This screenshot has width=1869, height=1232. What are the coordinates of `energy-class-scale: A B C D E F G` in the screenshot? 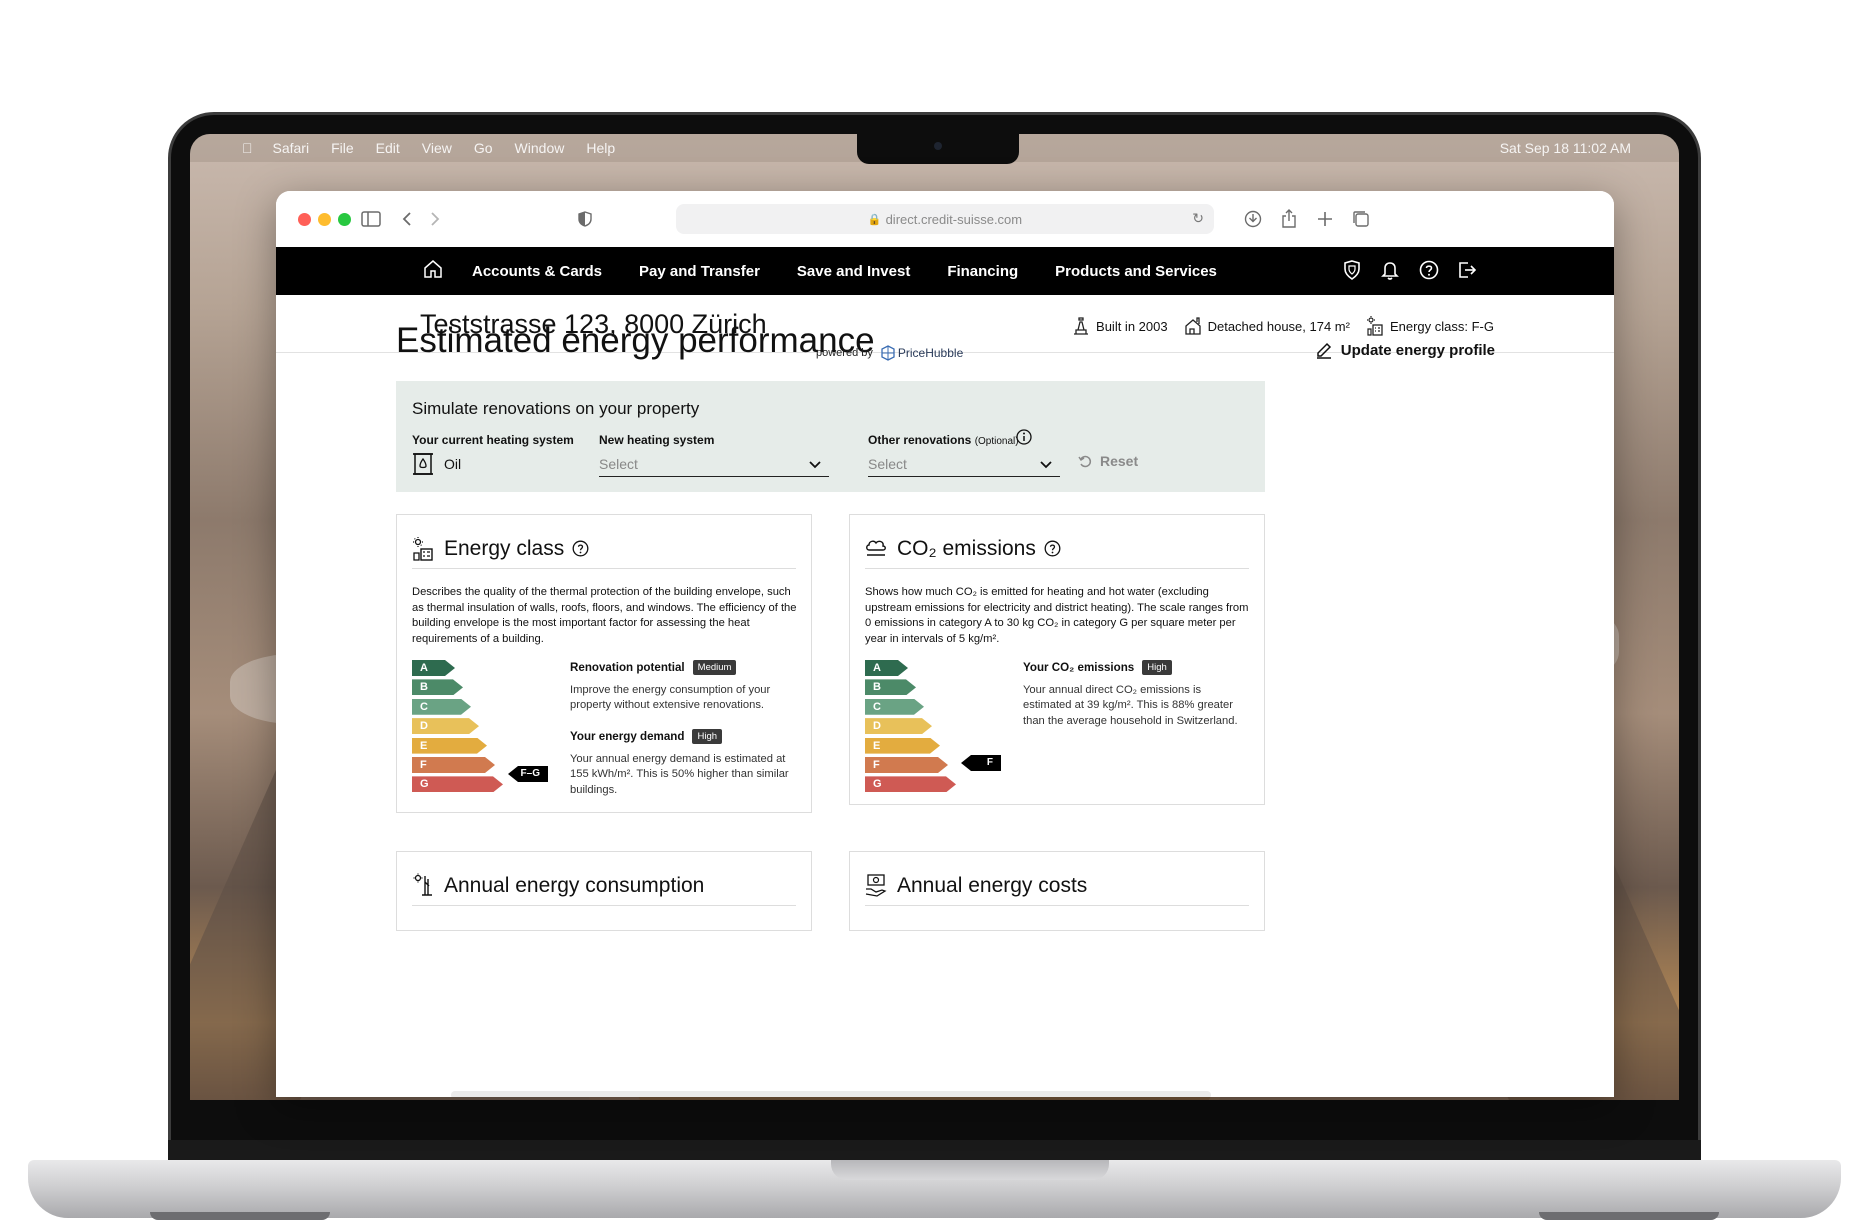 It's located at (457, 728).